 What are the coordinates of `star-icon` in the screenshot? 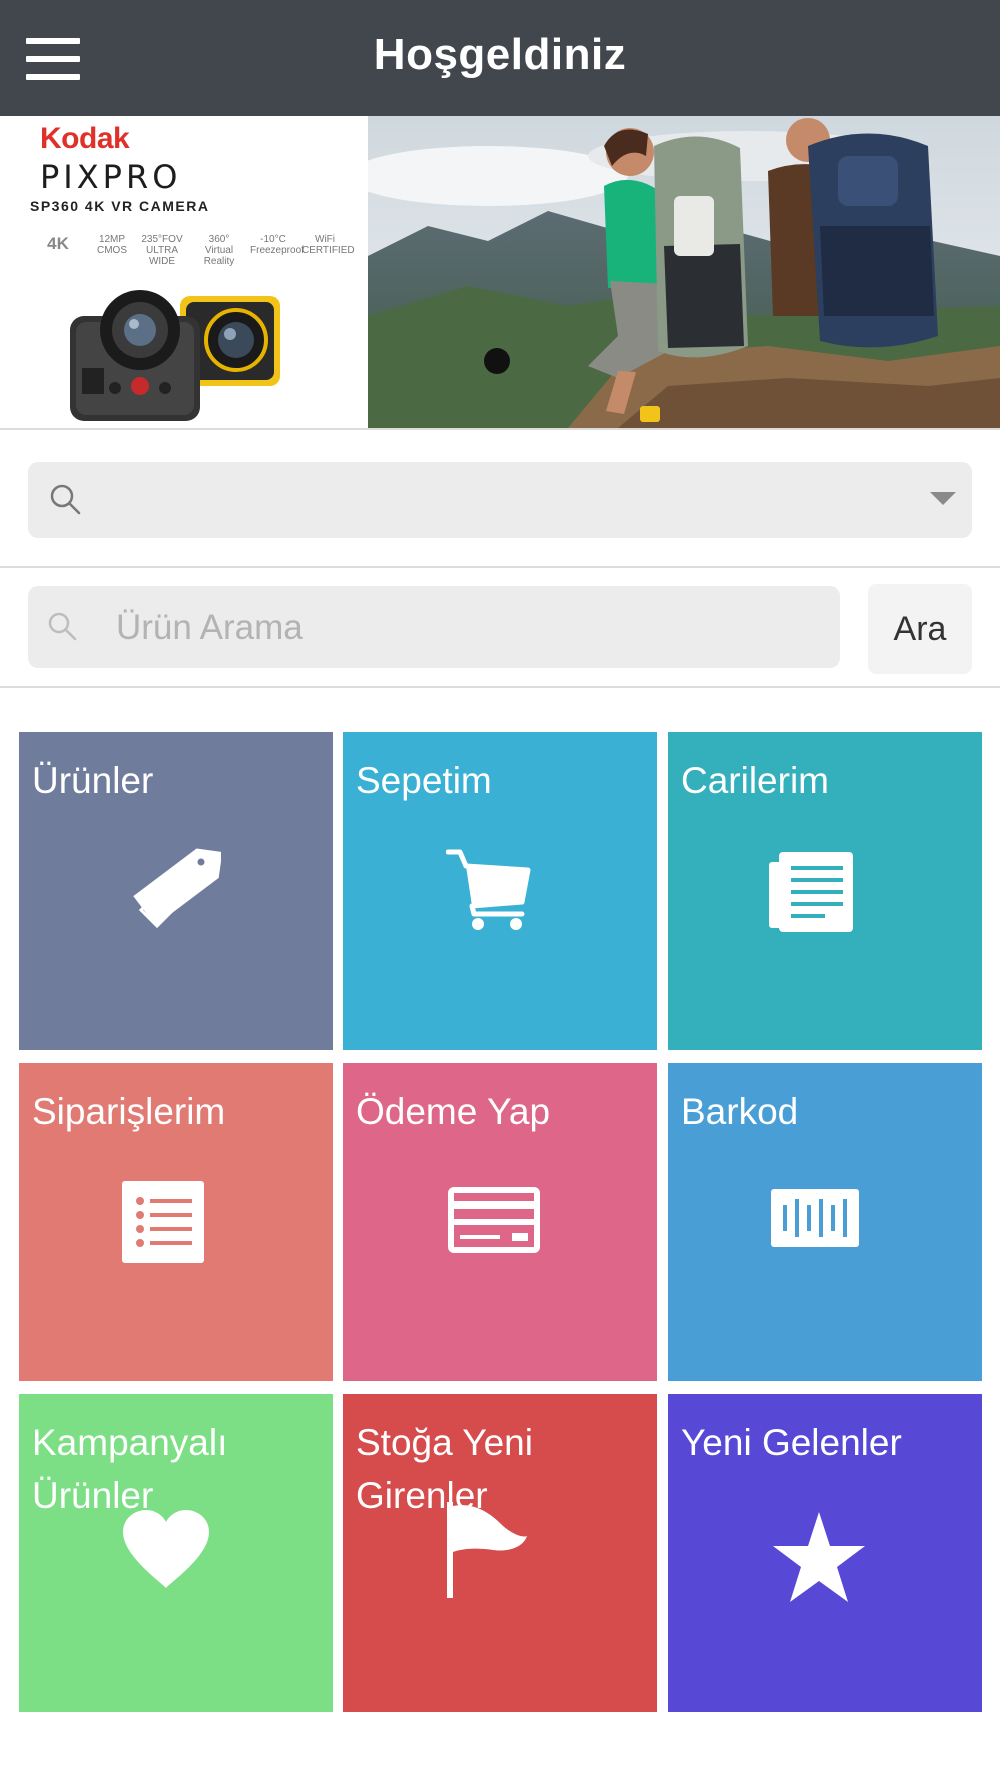 It's located at (819, 1557).